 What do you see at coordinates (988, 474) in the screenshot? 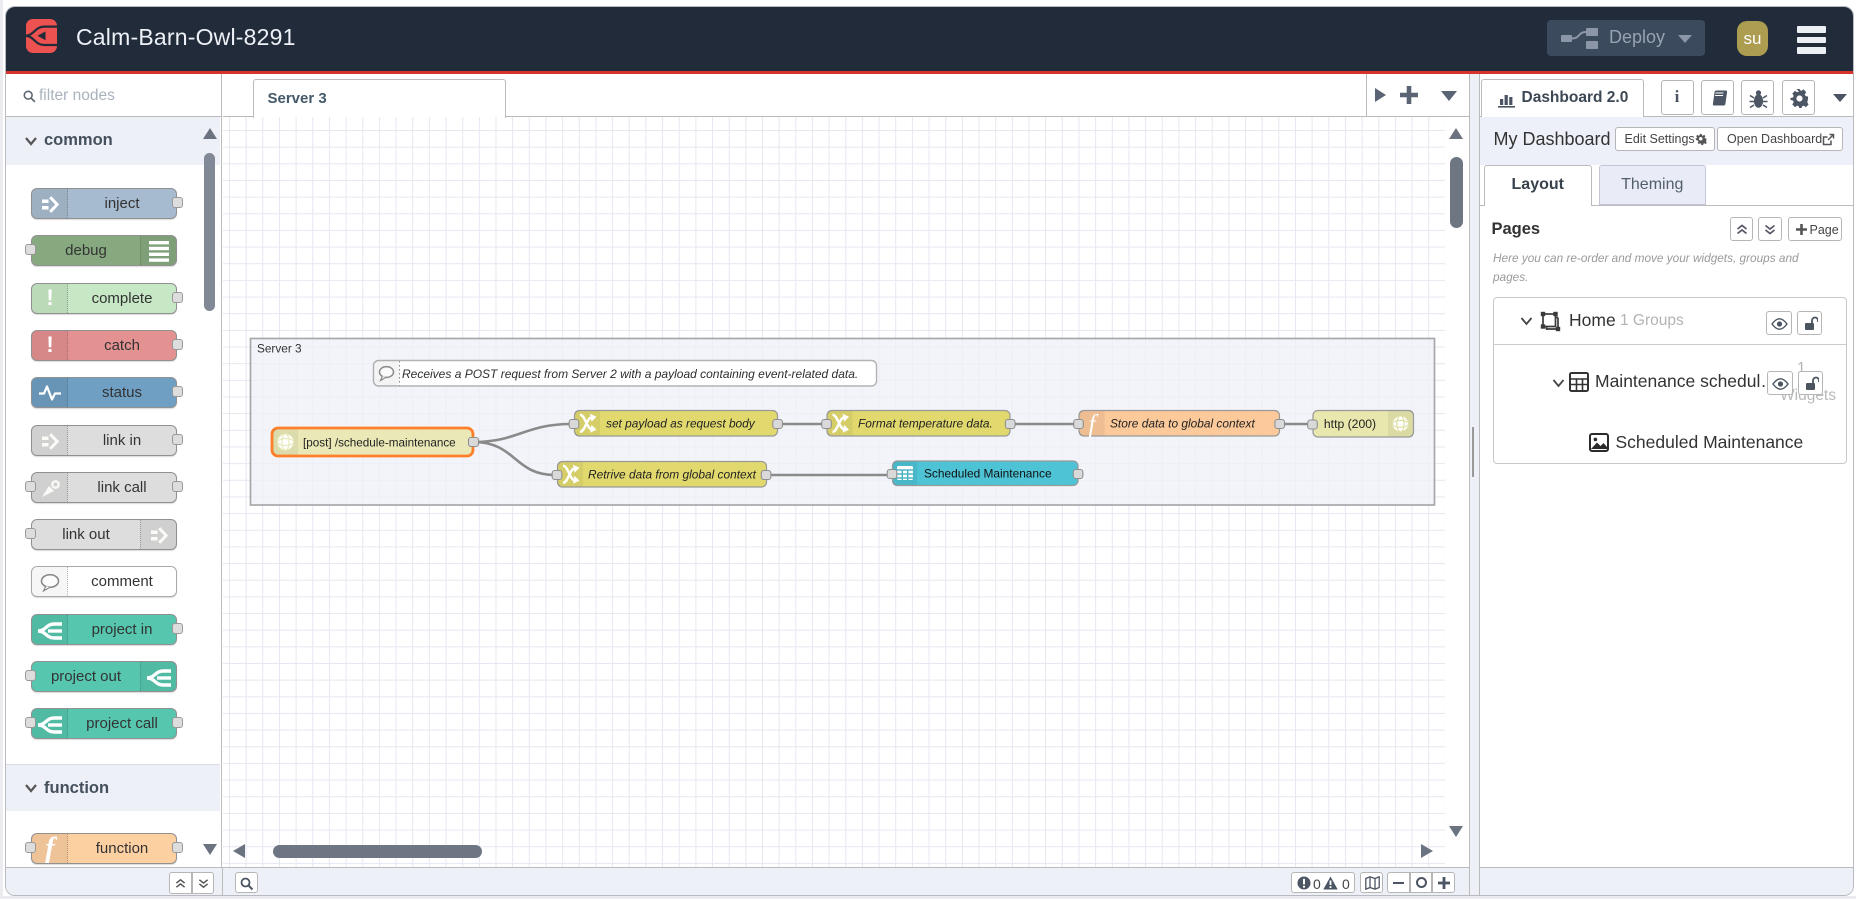
I see `svg-text: Scheduled Maintenance` at bounding box center [988, 474].